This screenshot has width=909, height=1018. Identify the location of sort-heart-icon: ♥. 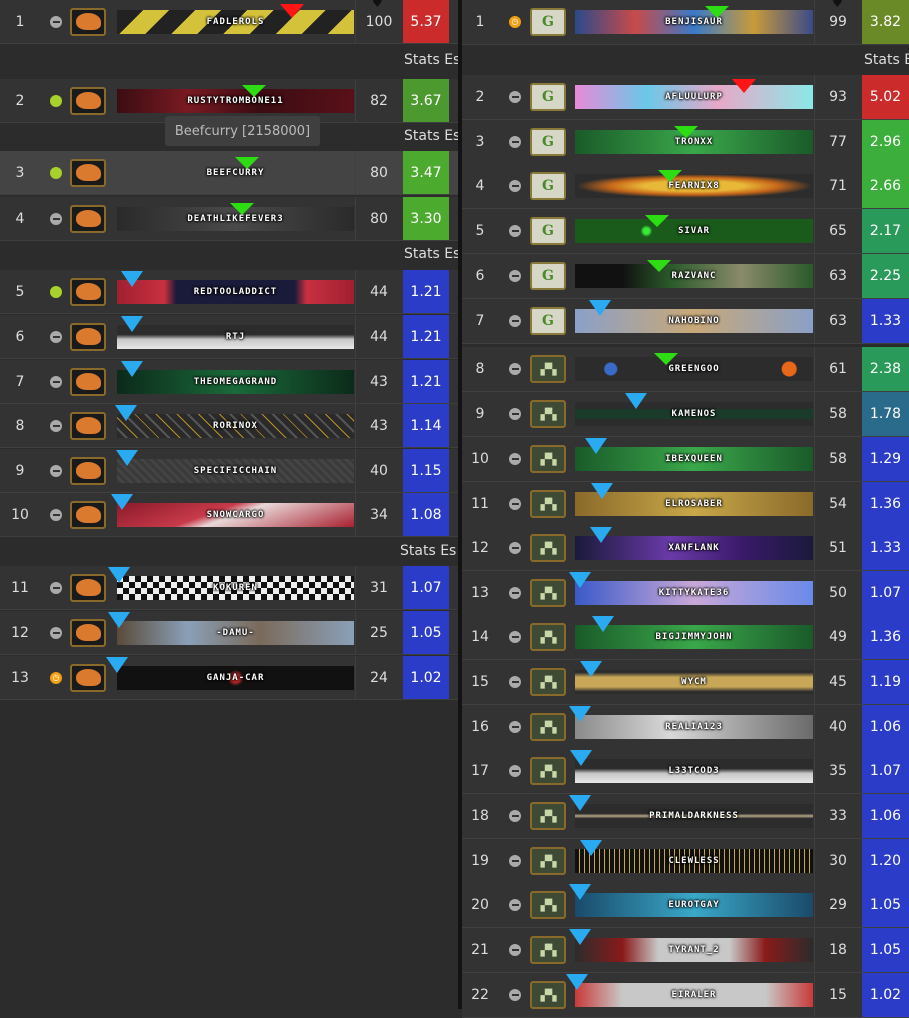
(377, 5).